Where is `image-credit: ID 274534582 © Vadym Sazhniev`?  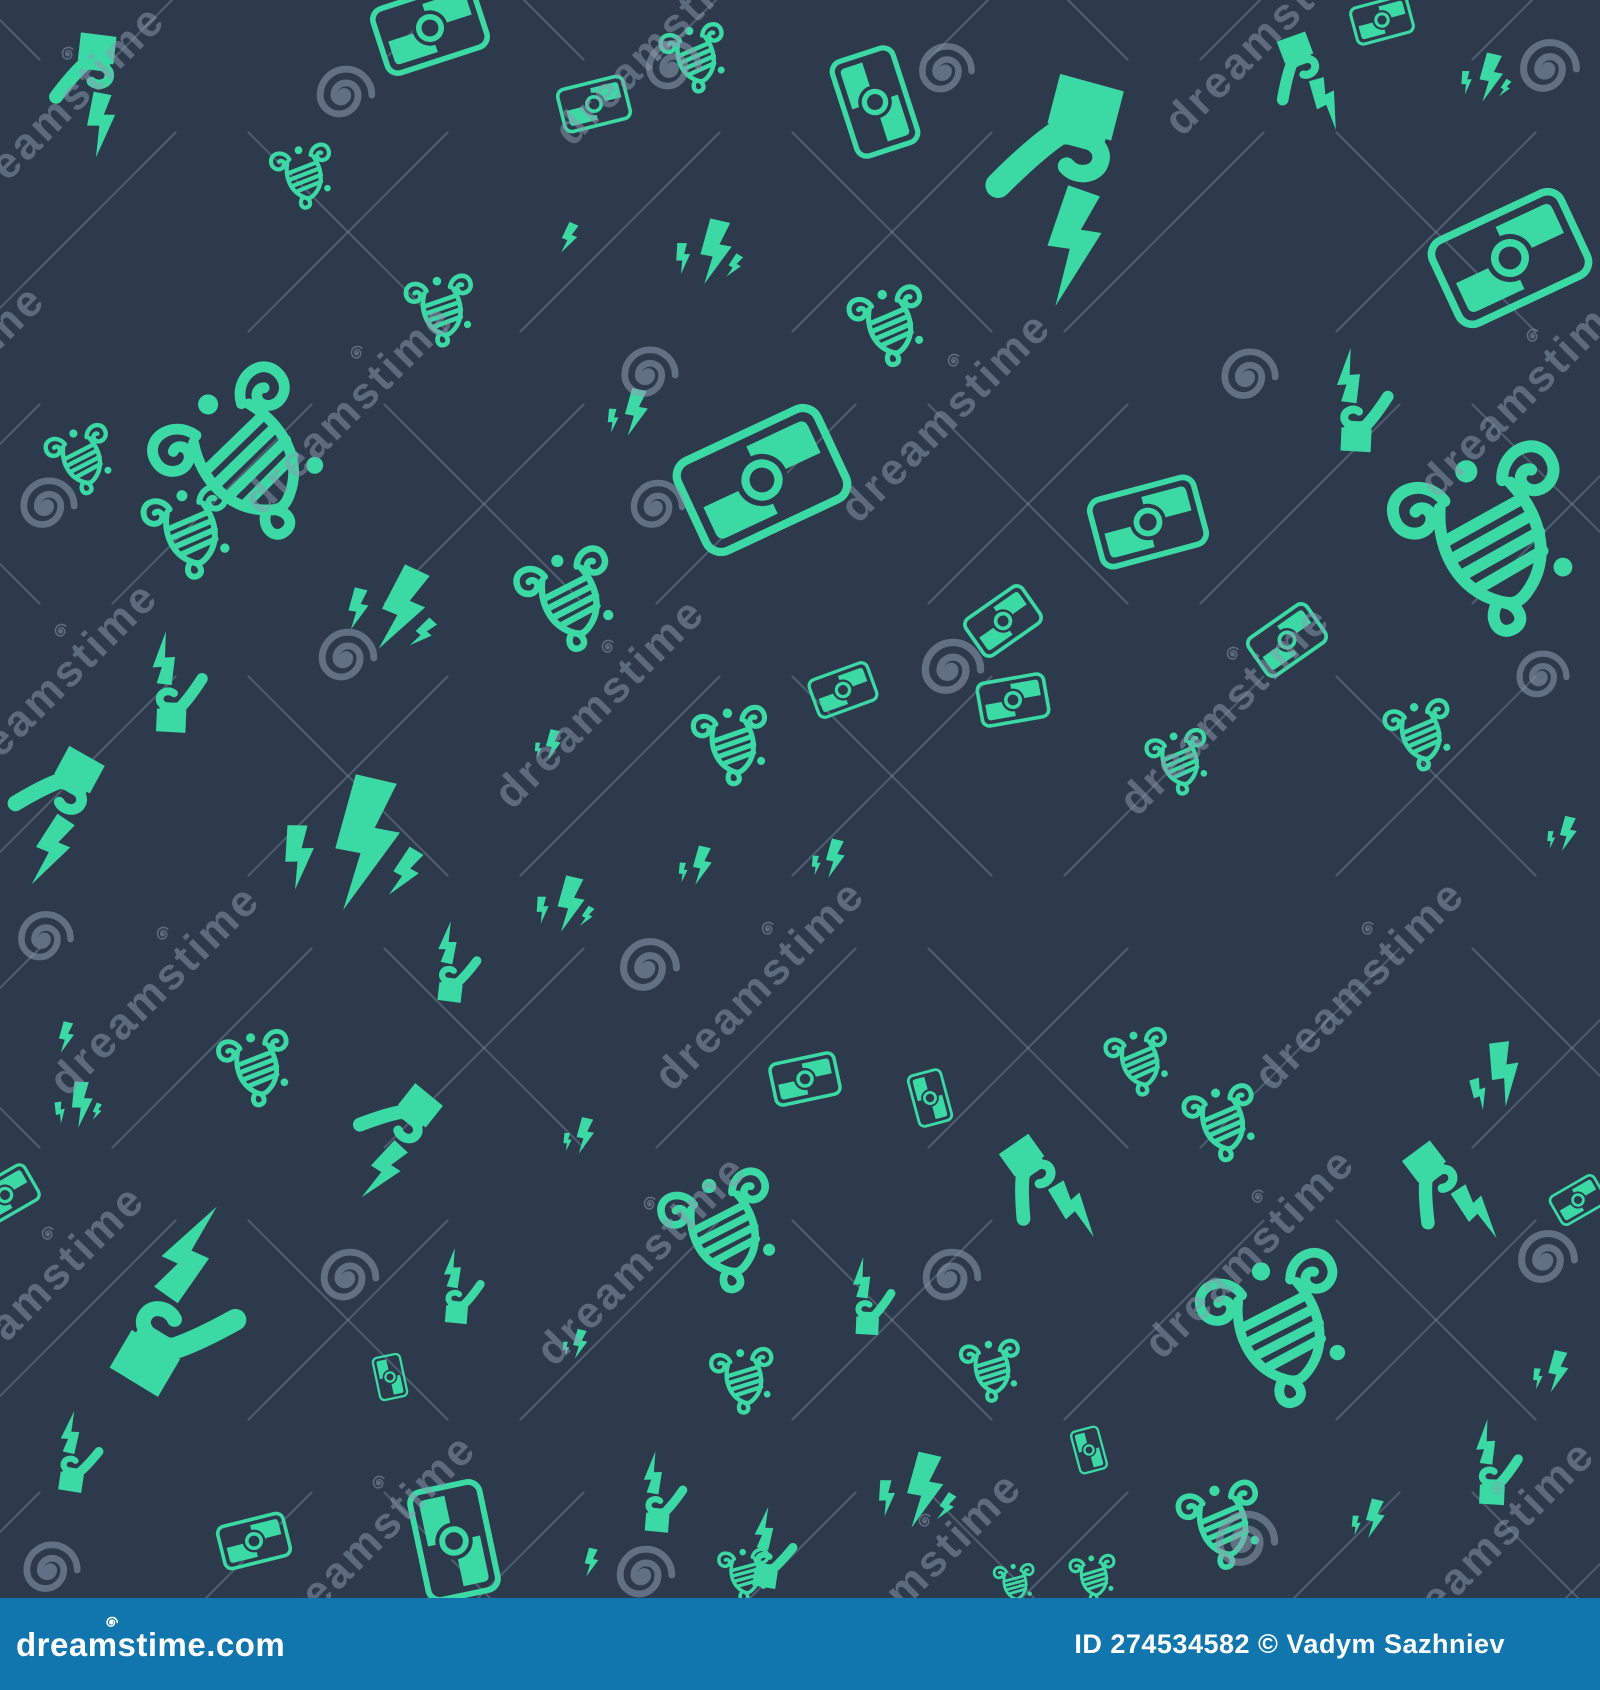 image-credit: ID 274534582 © Vadym Sazhniev is located at coordinates (1289, 1644).